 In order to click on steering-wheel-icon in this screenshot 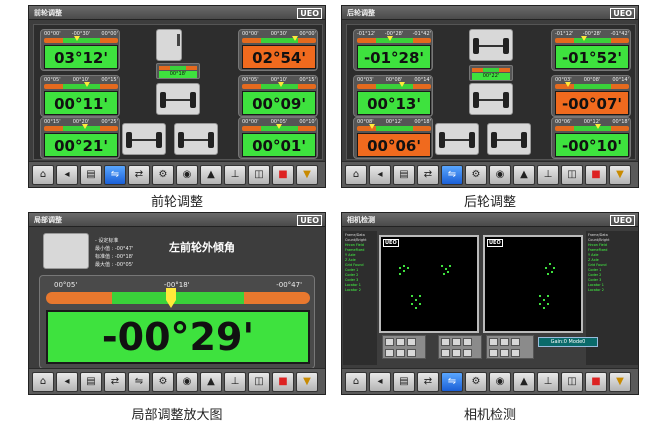, I will do `click(169, 45)`.